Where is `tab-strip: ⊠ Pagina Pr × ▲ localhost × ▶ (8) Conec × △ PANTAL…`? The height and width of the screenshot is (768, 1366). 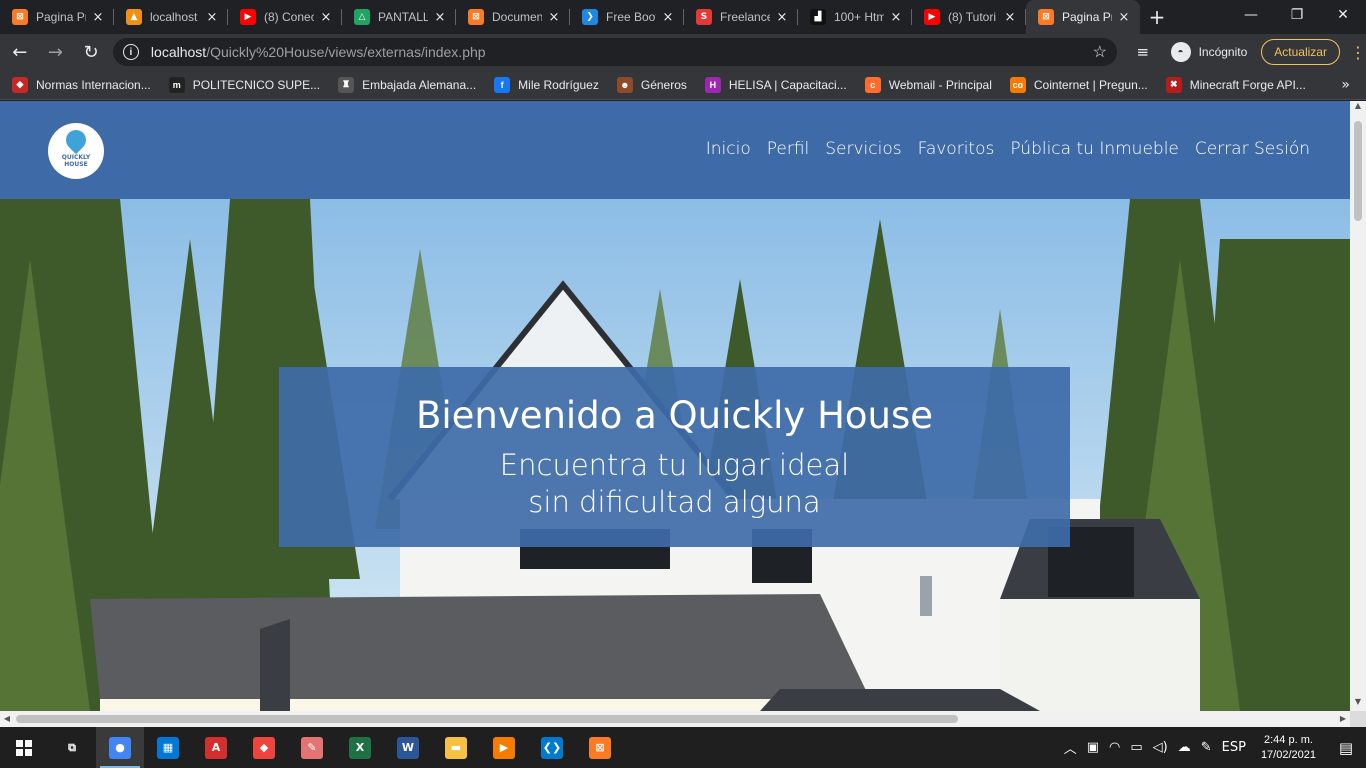 tab-strip: ⊠ Pagina Pr × ▲ localhost × ▶ (8) Conec × △ PANTAL… is located at coordinates (683, 17).